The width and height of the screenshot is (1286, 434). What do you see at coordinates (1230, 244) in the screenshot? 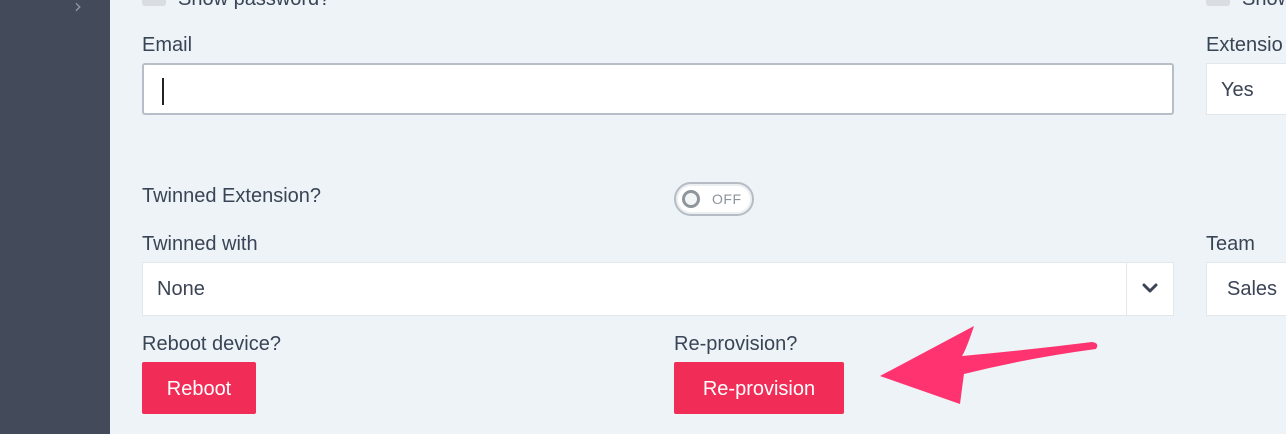
I see `team-label: Team` at bounding box center [1230, 244].